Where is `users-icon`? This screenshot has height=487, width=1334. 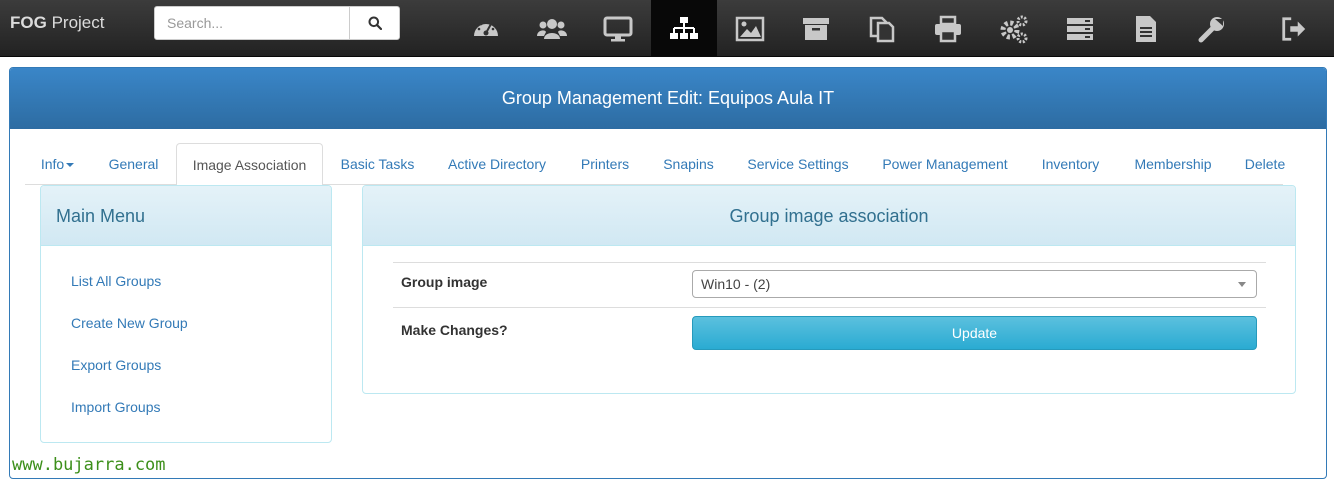 users-icon is located at coordinates (552, 28).